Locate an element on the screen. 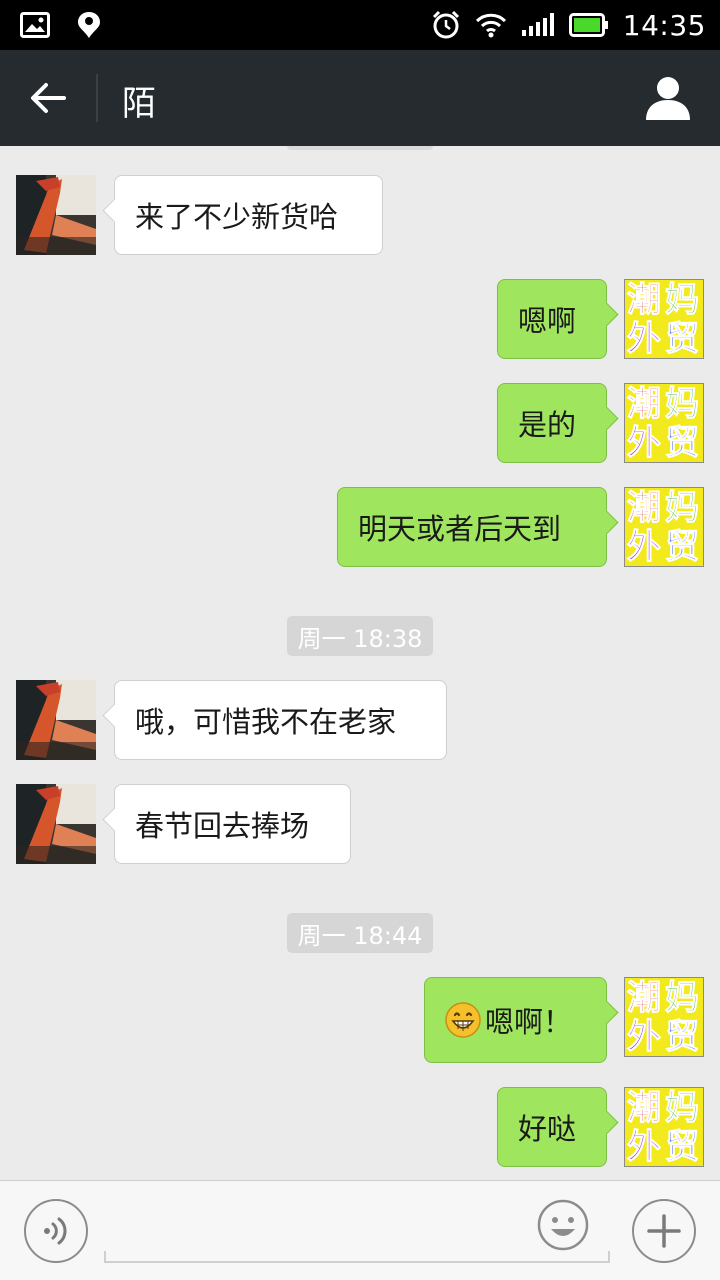 The height and width of the screenshot is (1280, 720). message-bubble-incoming: 哦，可惜我不在老家 is located at coordinates (280, 720).